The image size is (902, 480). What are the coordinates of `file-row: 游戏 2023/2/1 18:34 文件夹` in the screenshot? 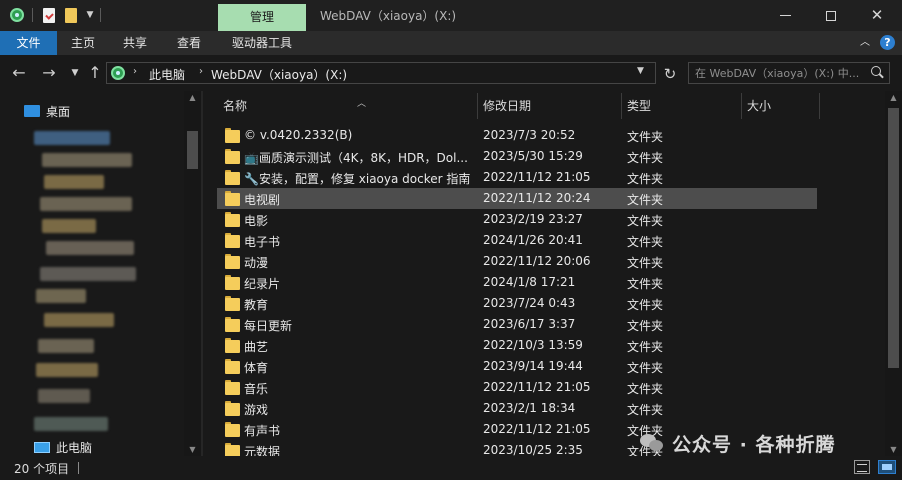 It's located at (517, 408).